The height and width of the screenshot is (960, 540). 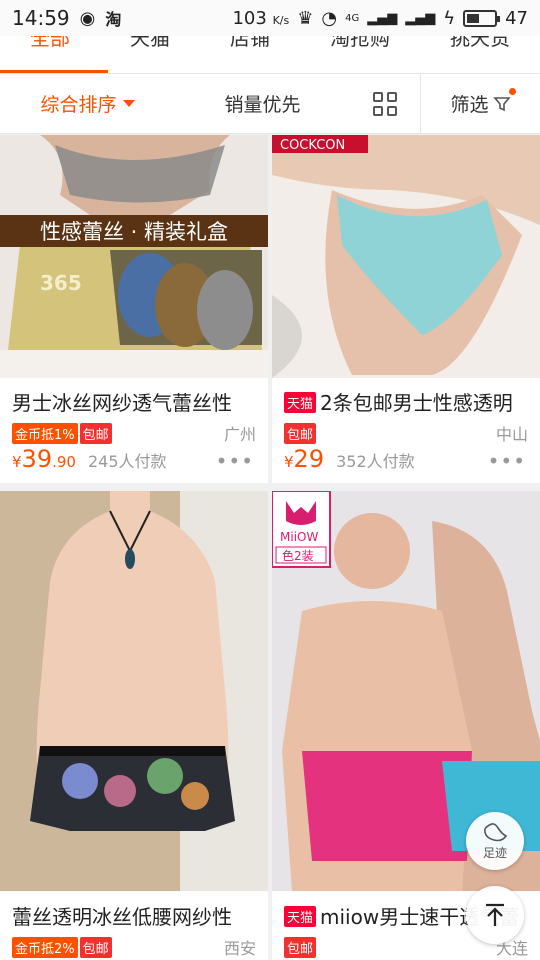 I want to click on svg-text: 365, so click(x=61, y=283).